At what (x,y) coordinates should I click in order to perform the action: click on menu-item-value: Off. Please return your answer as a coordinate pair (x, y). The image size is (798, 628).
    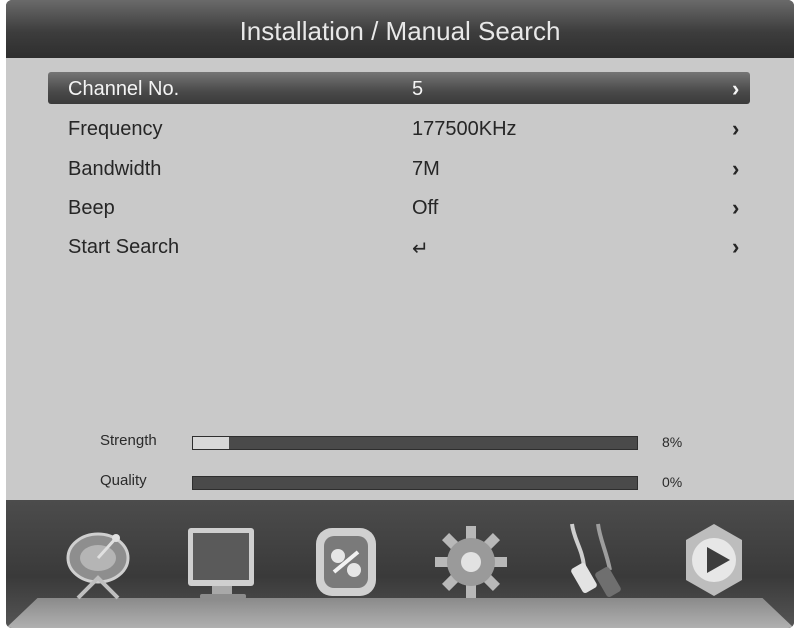
    Looking at the image, I should click on (425, 208).